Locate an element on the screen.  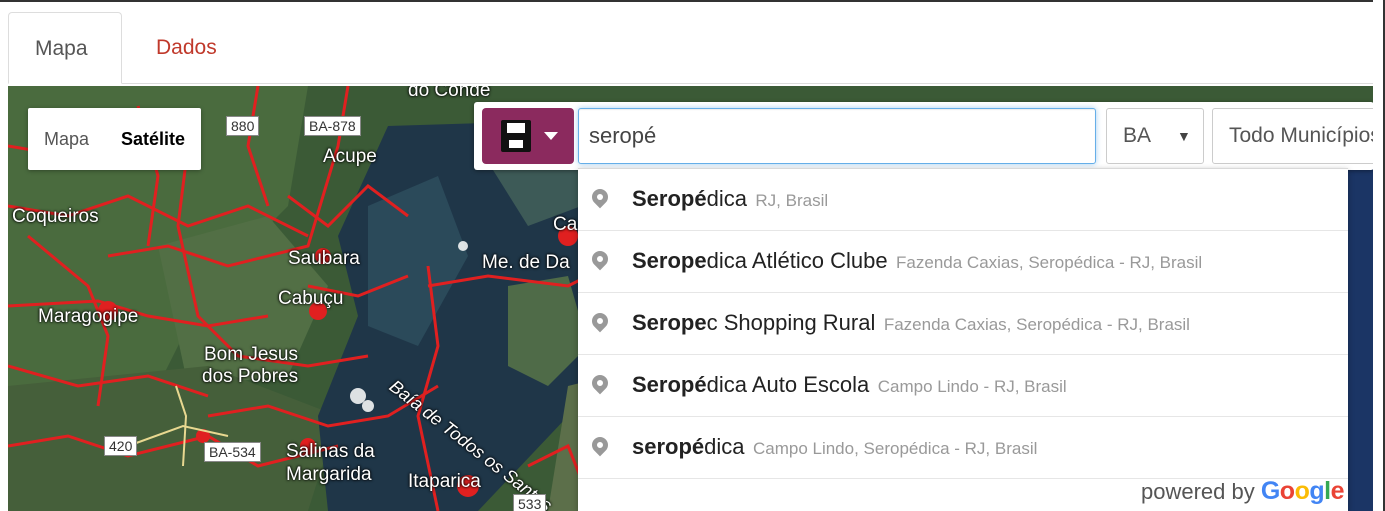
place-label: Coqueiros is located at coordinates (55, 216).